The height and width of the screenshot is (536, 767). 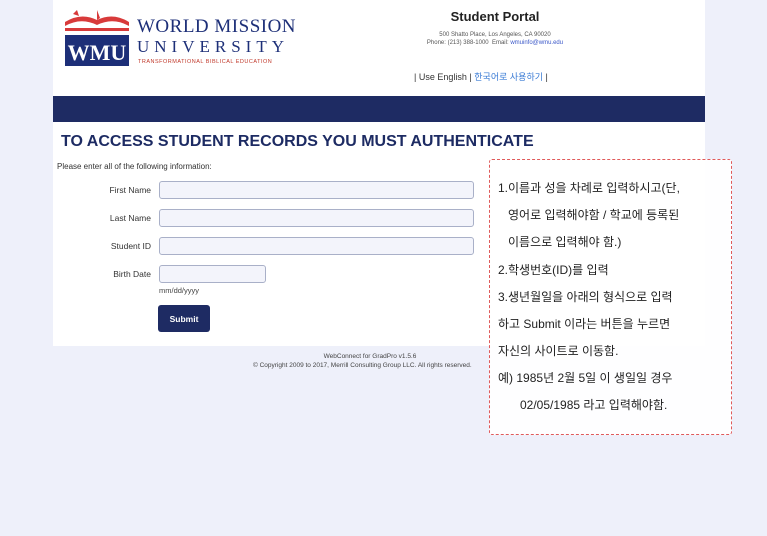 I want to click on nav-bar, so click(x=379, y=109).